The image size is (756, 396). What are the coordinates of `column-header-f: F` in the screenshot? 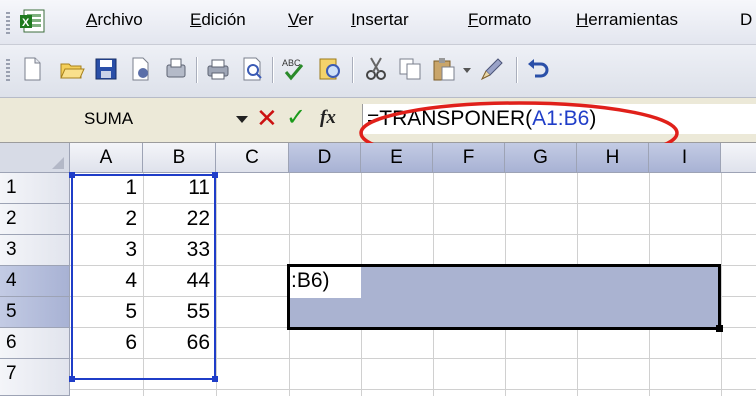 It's located at (469, 158).